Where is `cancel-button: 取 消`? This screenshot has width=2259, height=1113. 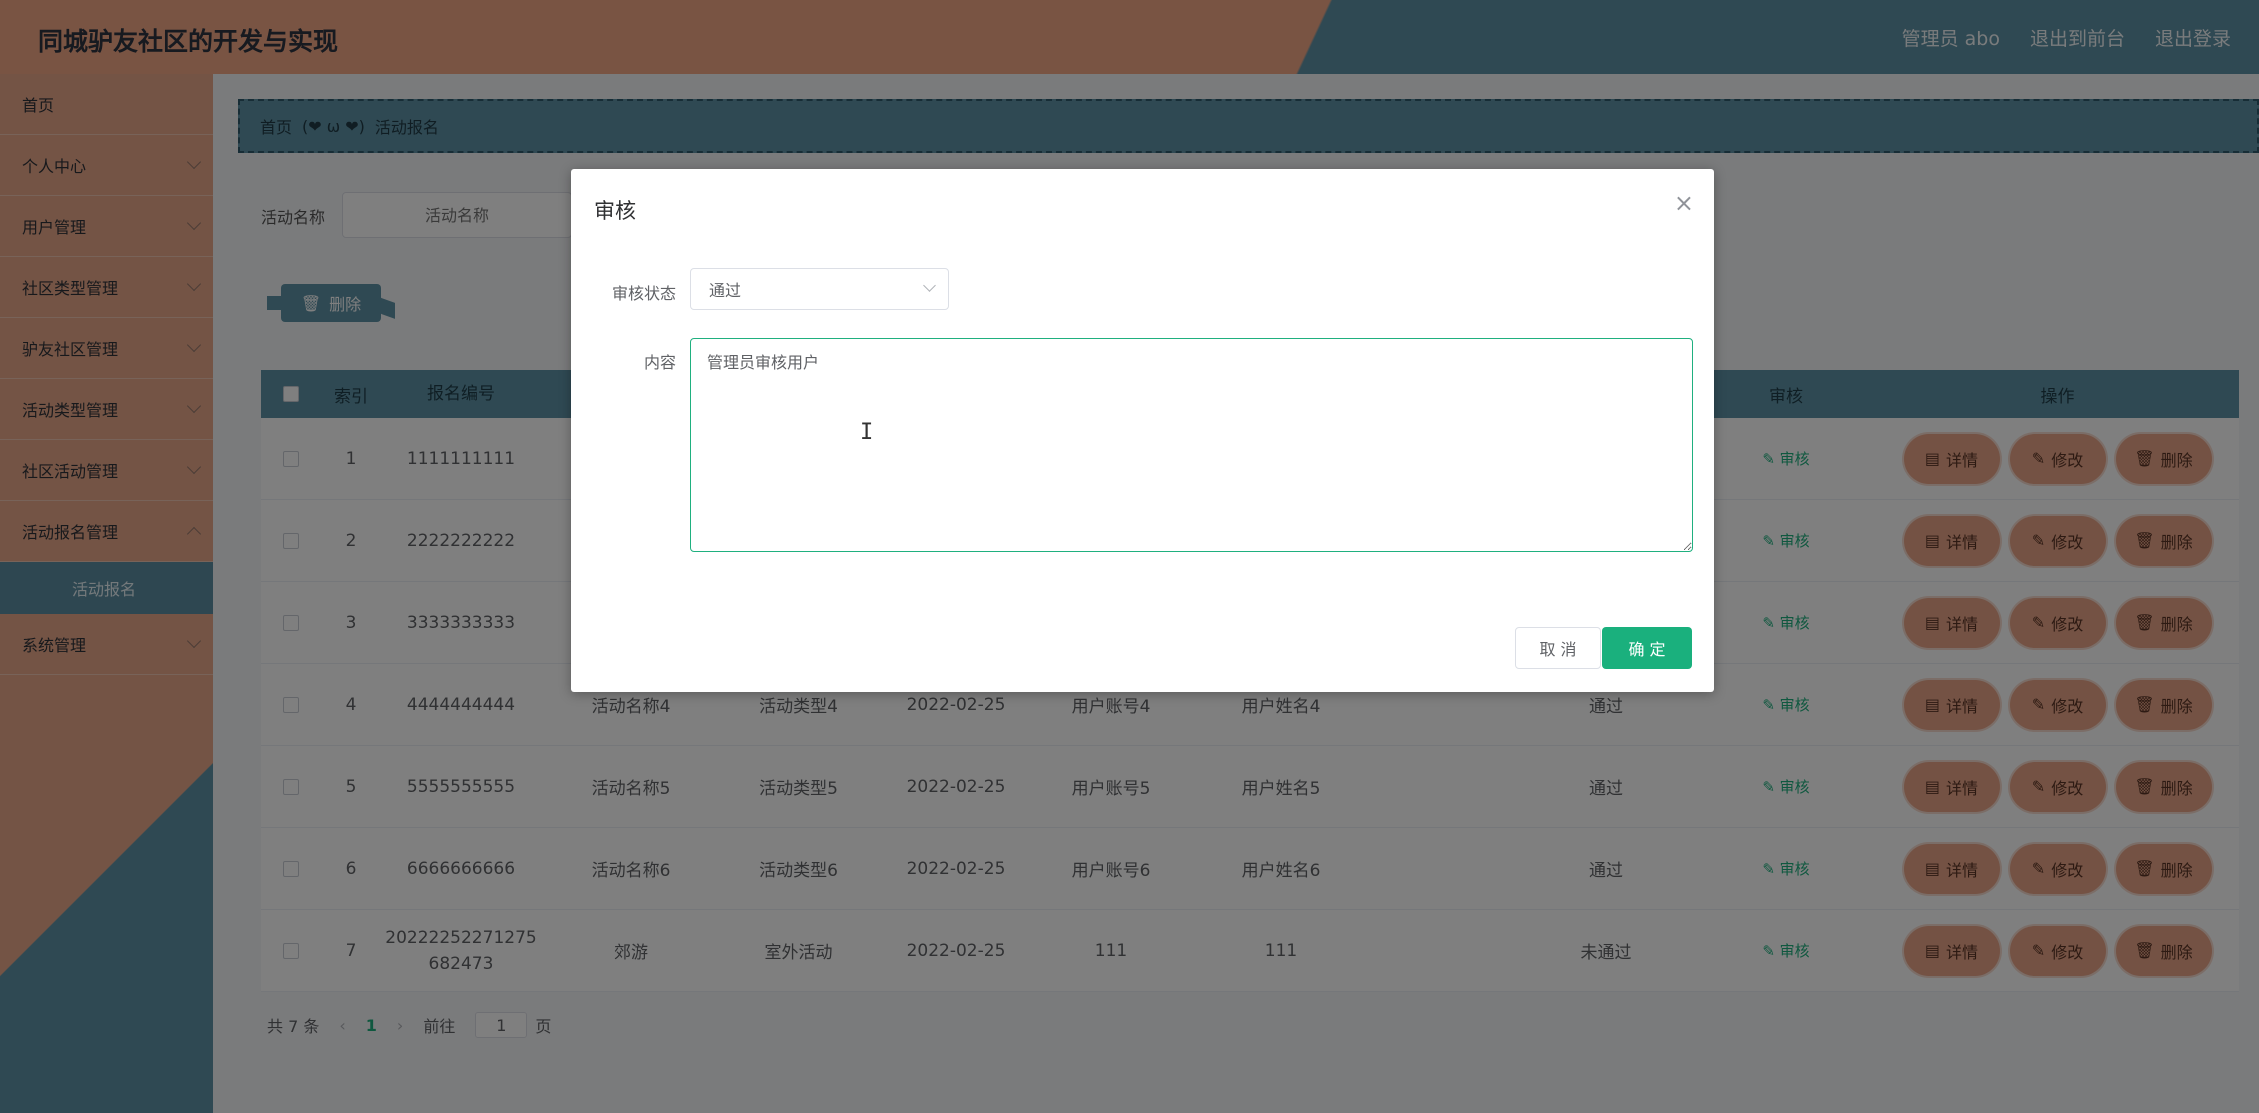 cancel-button: 取 消 is located at coordinates (1558, 648).